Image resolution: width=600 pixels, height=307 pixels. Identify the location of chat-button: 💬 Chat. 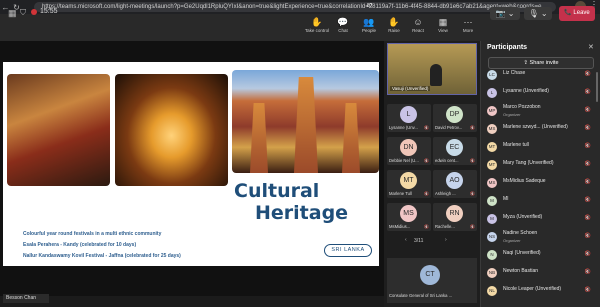
(343, 24).